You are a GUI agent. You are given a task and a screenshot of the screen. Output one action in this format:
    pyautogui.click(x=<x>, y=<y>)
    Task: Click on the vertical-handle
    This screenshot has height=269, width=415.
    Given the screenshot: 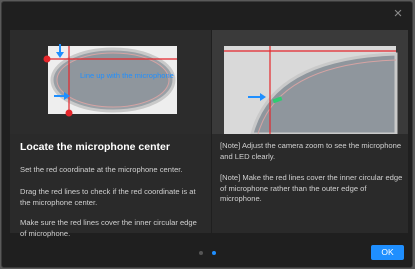 What is the action you would take?
    pyautogui.click(x=69, y=113)
    